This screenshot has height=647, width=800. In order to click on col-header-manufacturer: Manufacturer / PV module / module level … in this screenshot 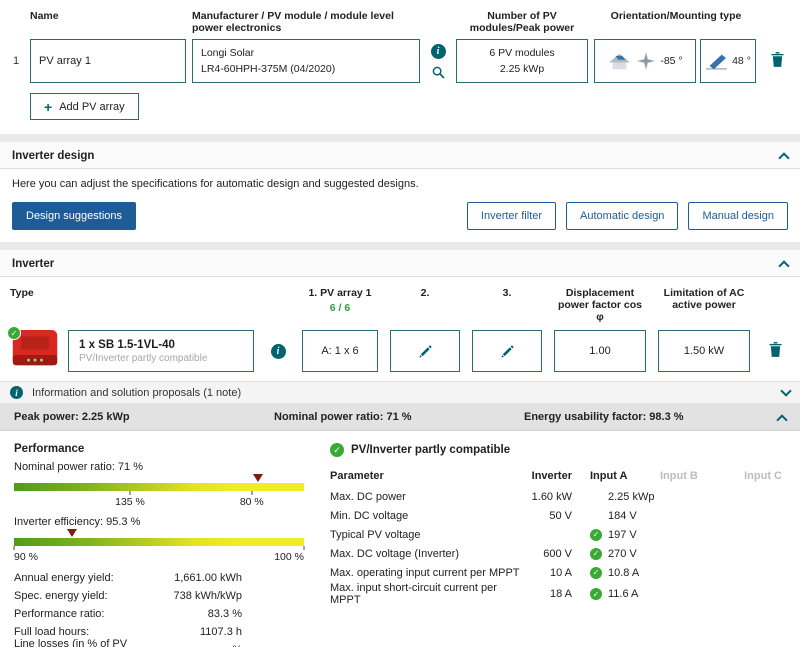, I will do `click(293, 22)`.